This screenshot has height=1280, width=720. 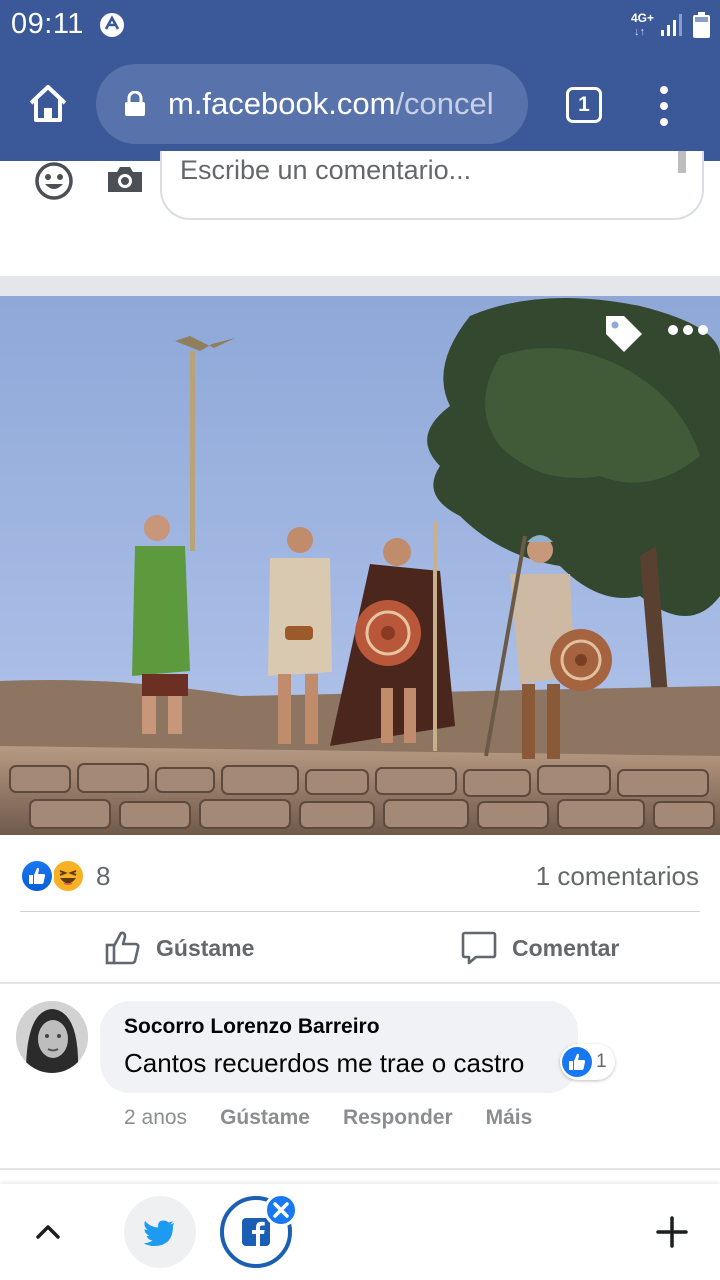 What do you see at coordinates (360, 1169) in the screenshot?
I see `feed-divider` at bounding box center [360, 1169].